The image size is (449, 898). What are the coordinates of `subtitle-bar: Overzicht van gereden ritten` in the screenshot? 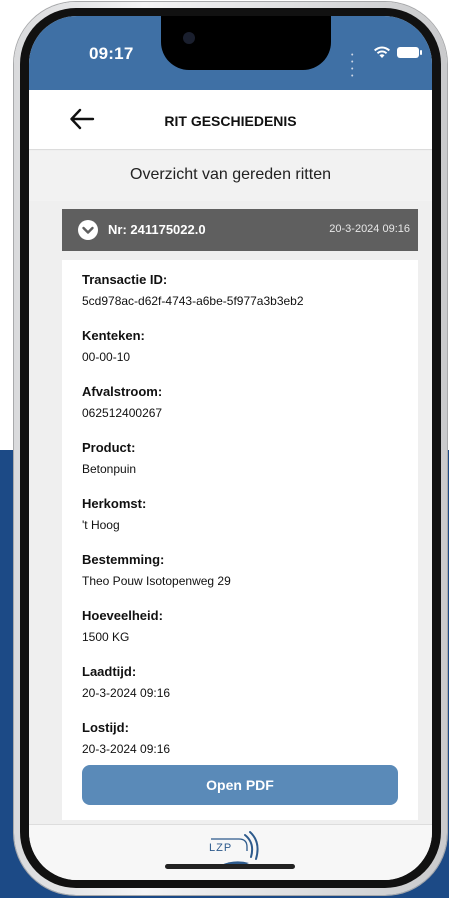 It's located at (230, 176).